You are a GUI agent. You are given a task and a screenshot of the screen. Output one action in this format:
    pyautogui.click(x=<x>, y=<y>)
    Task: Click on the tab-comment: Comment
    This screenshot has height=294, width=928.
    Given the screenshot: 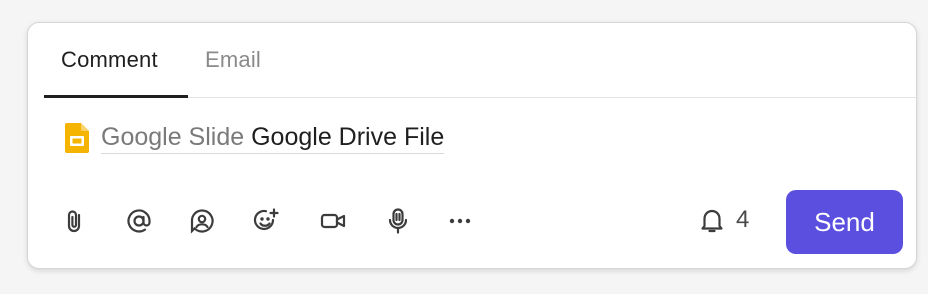 What is the action you would take?
    pyautogui.click(x=109, y=60)
    